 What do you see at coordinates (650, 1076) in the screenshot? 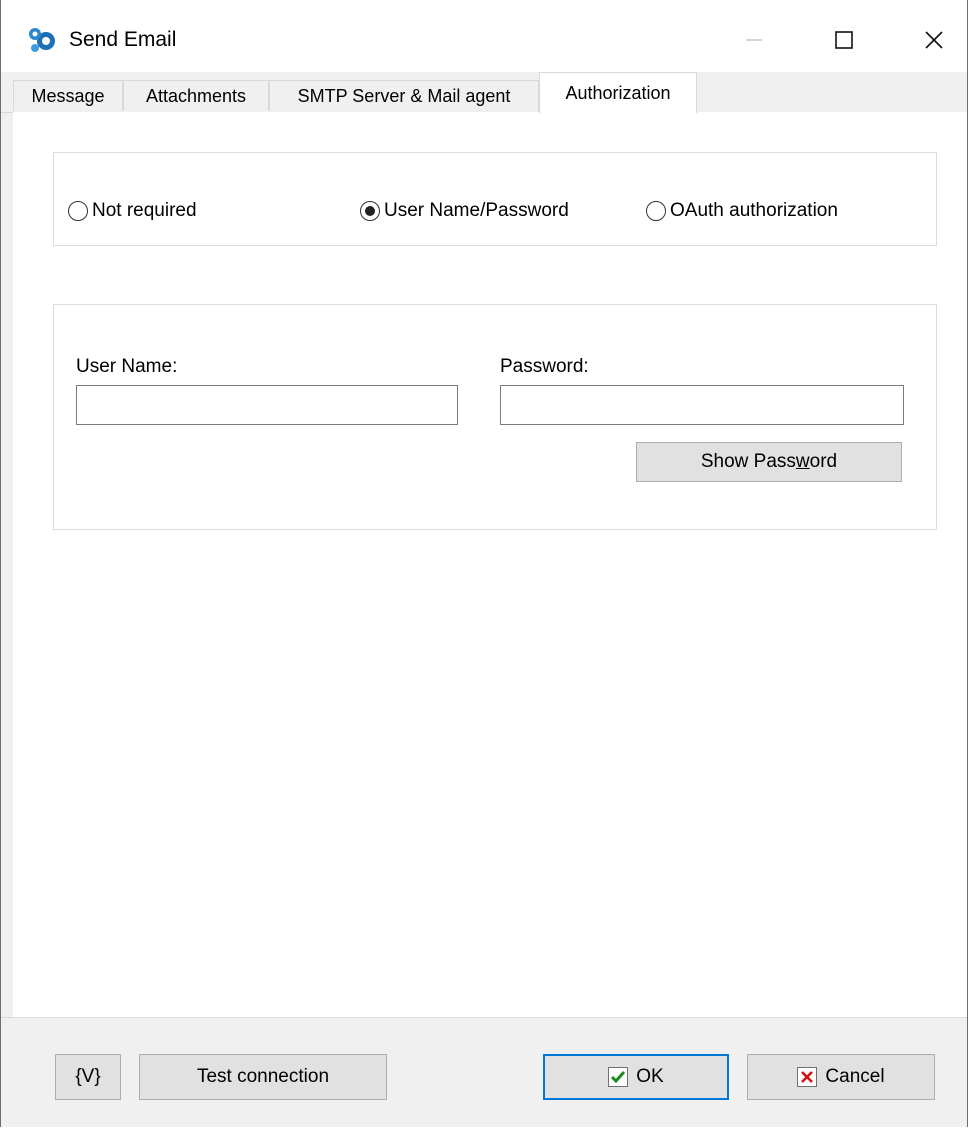
I see `ok-label: OK` at bounding box center [650, 1076].